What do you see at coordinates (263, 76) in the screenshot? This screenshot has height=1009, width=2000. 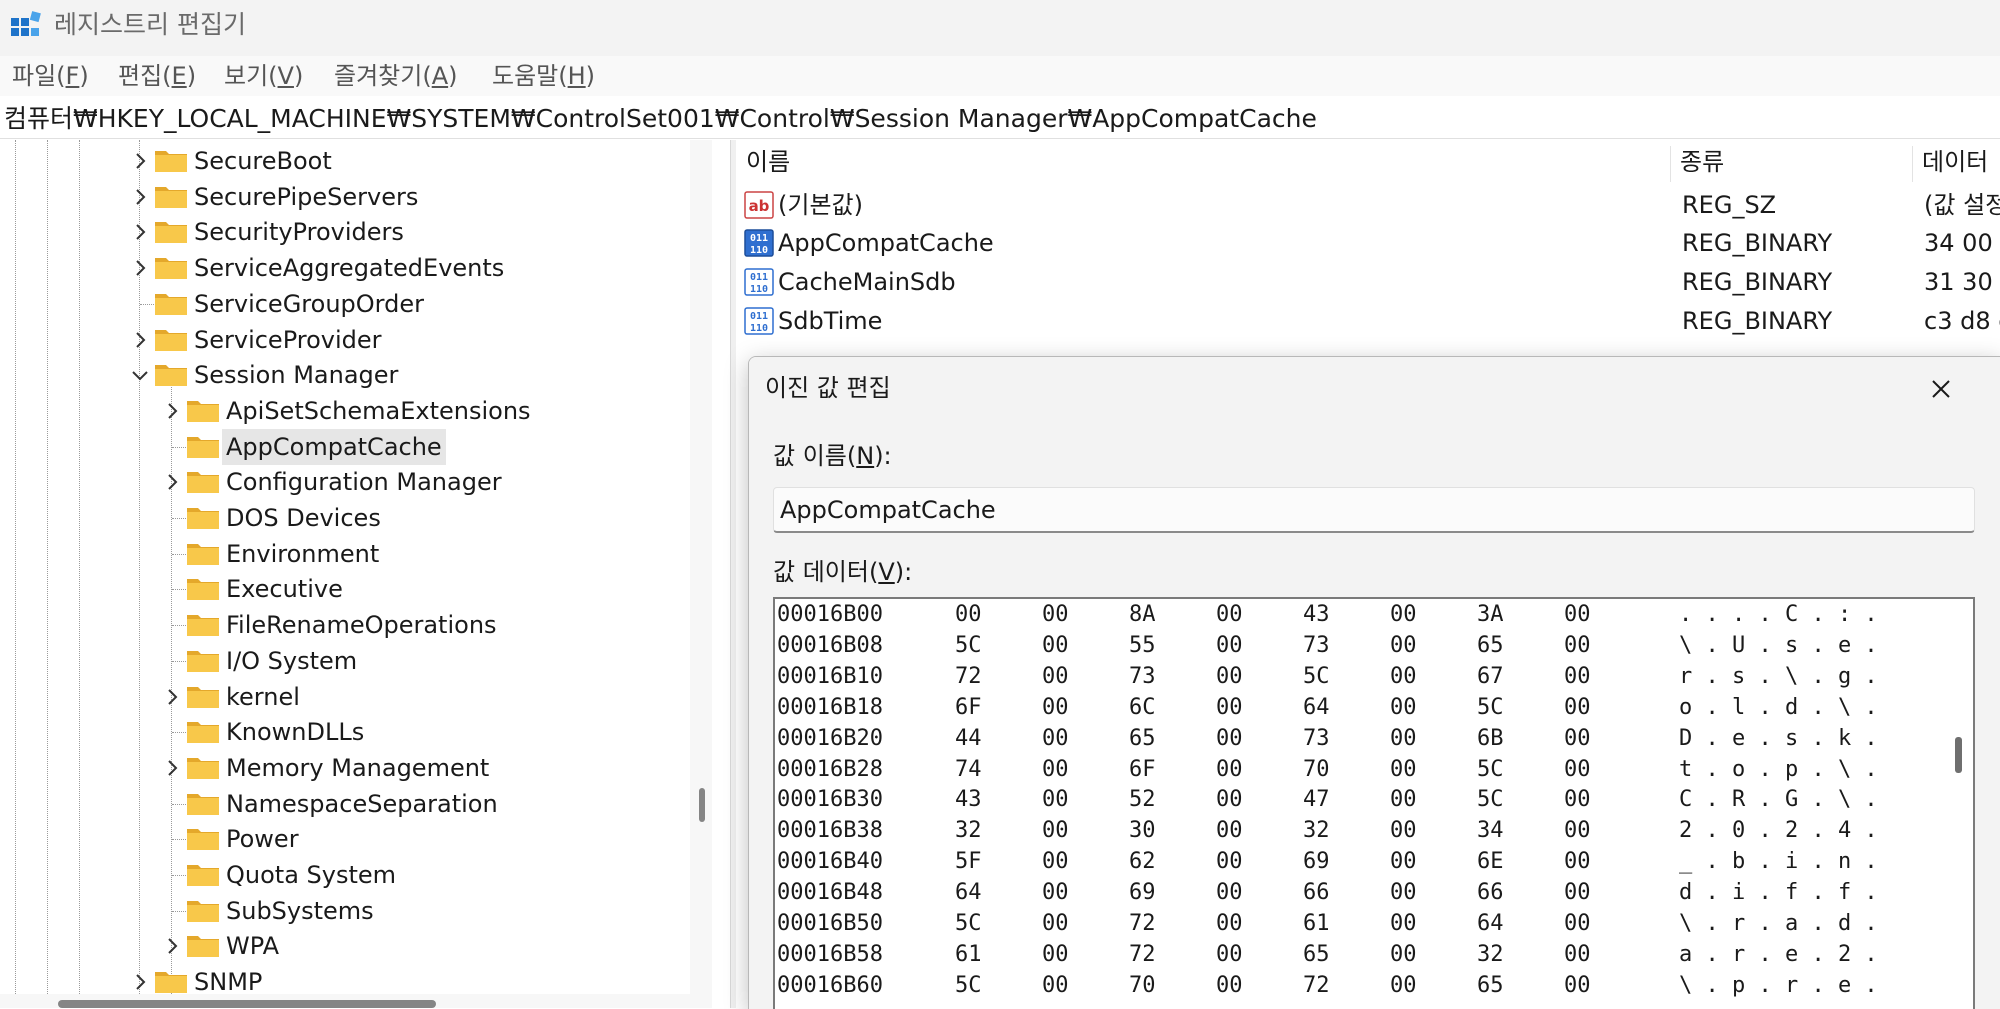 I see `menu-view: 보기(V)` at bounding box center [263, 76].